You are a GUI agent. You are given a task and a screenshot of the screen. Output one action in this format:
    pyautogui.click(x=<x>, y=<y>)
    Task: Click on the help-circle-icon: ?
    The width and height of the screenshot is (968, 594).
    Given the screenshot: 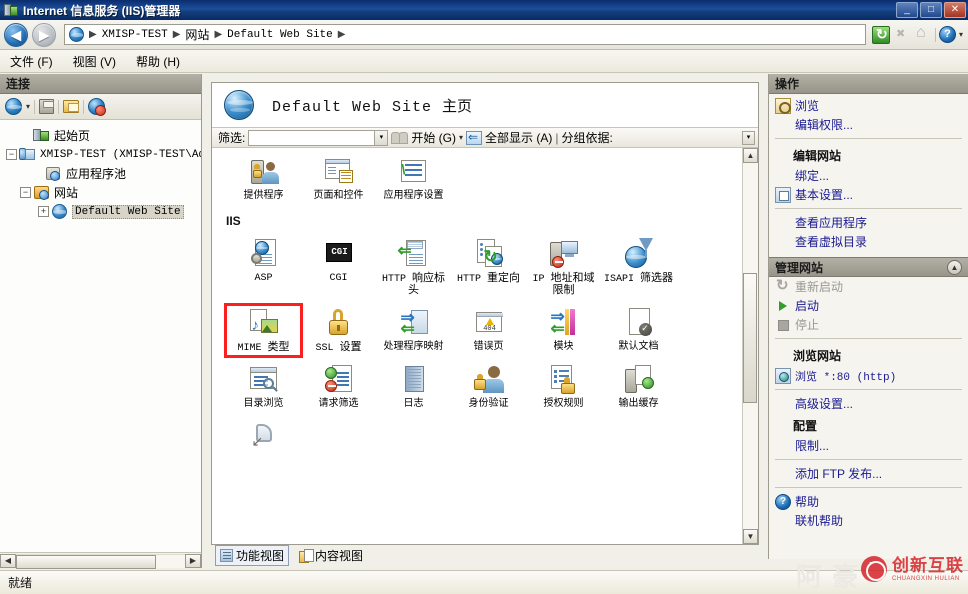 What is the action you would take?
    pyautogui.click(x=783, y=501)
    